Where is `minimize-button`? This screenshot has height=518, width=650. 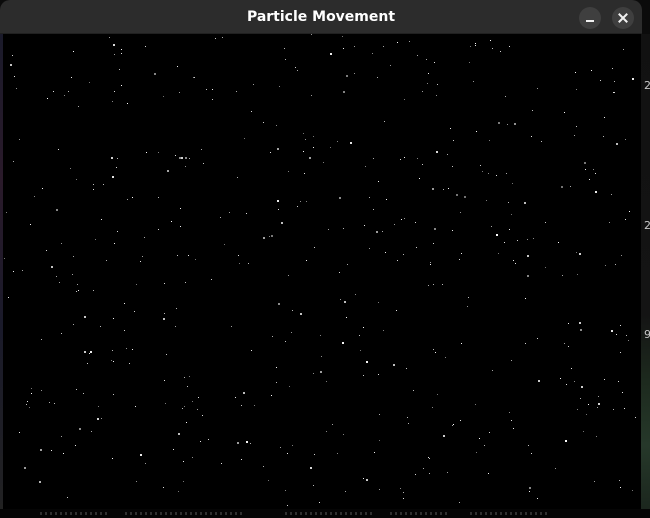
minimize-button is located at coordinates (590, 18).